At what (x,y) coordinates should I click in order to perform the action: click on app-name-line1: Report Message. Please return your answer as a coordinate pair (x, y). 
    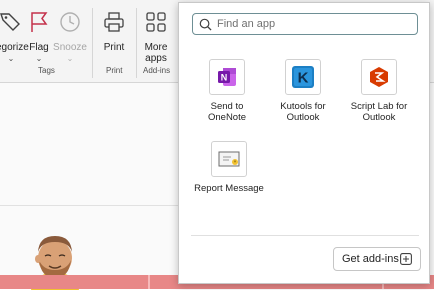
    Looking at the image, I should click on (229, 188).